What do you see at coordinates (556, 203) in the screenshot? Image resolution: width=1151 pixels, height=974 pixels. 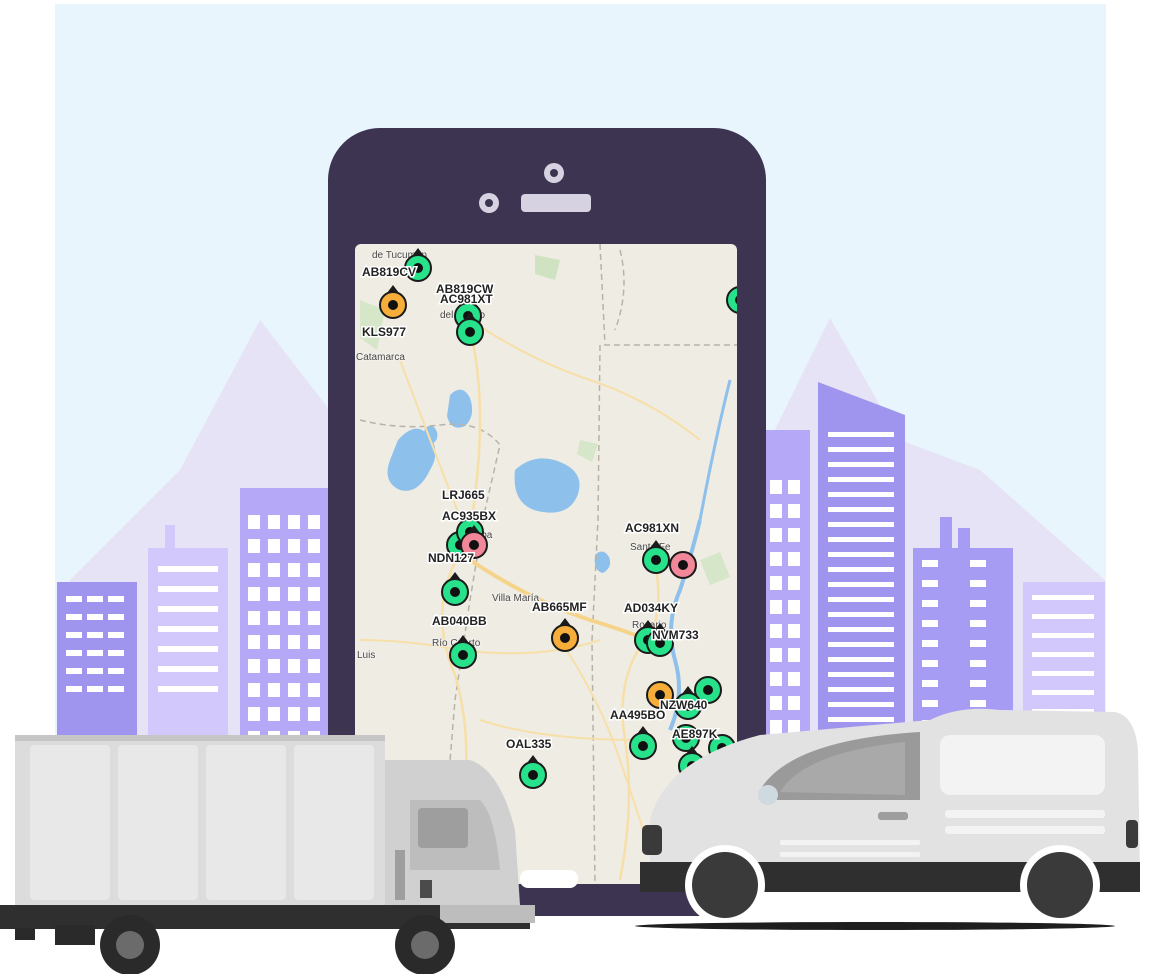 I see `phone-speaker` at bounding box center [556, 203].